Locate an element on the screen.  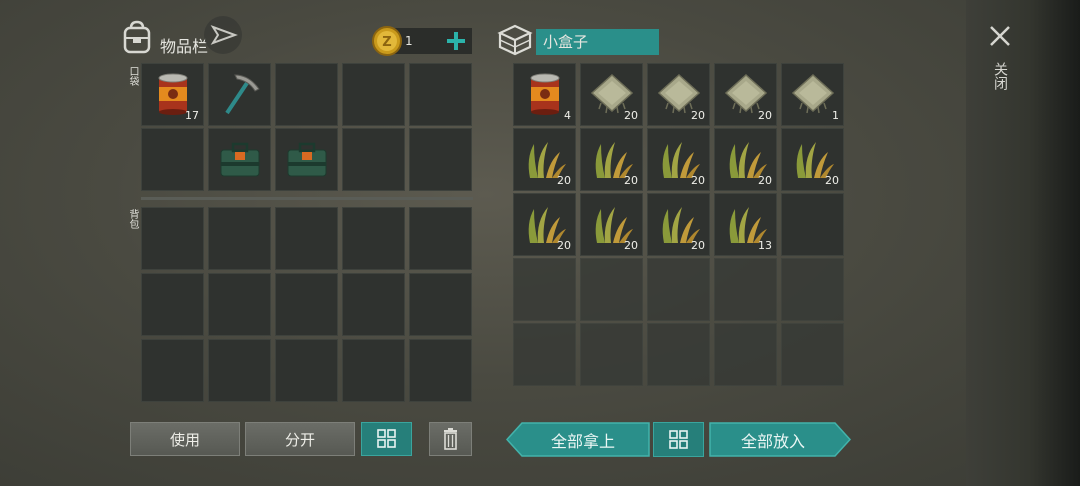
backpack-label: 背包 is located at coordinates (132, 219).